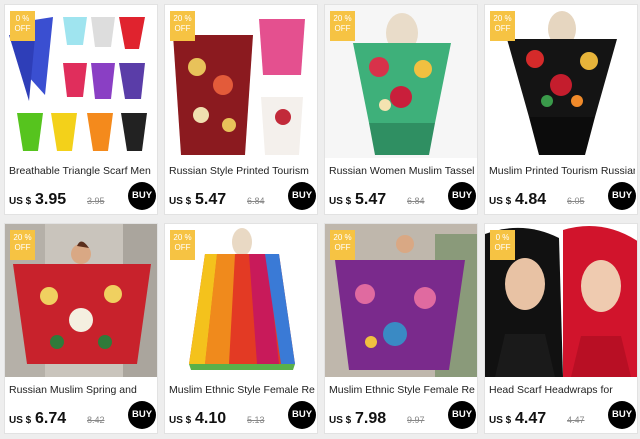  What do you see at coordinates (243, 415) in the screenshot?
I see `price-row: US $ 4.10 5.13 BUY` at bounding box center [243, 415].